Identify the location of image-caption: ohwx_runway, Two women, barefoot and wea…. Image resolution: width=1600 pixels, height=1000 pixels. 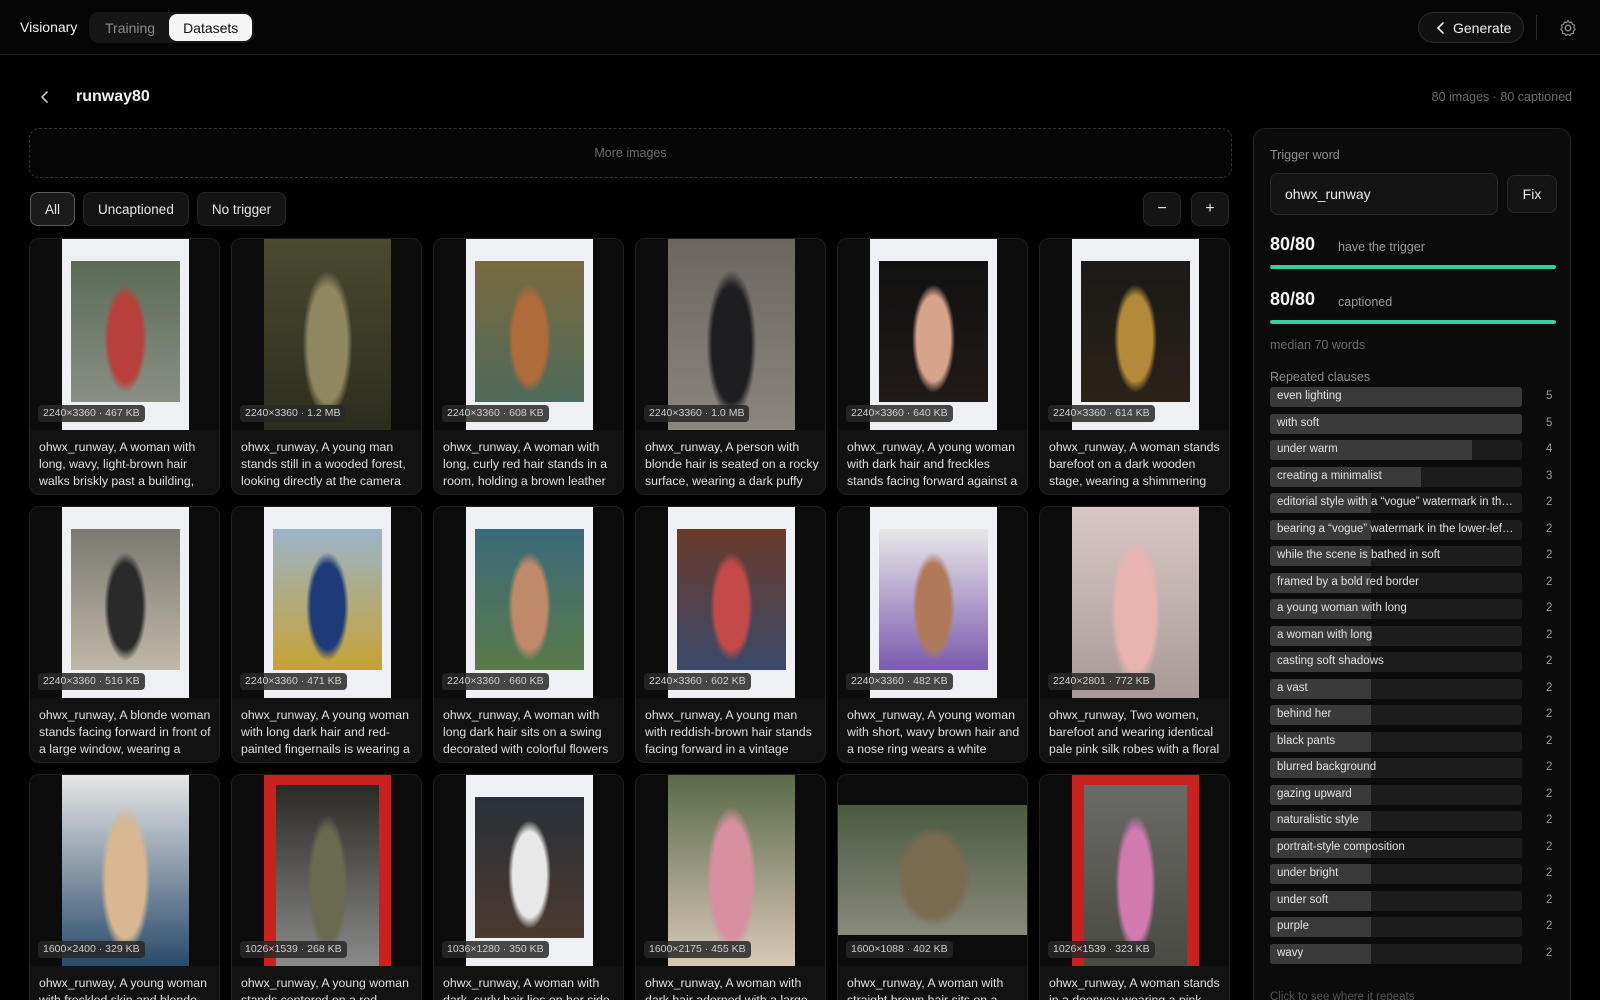
(1134, 732).